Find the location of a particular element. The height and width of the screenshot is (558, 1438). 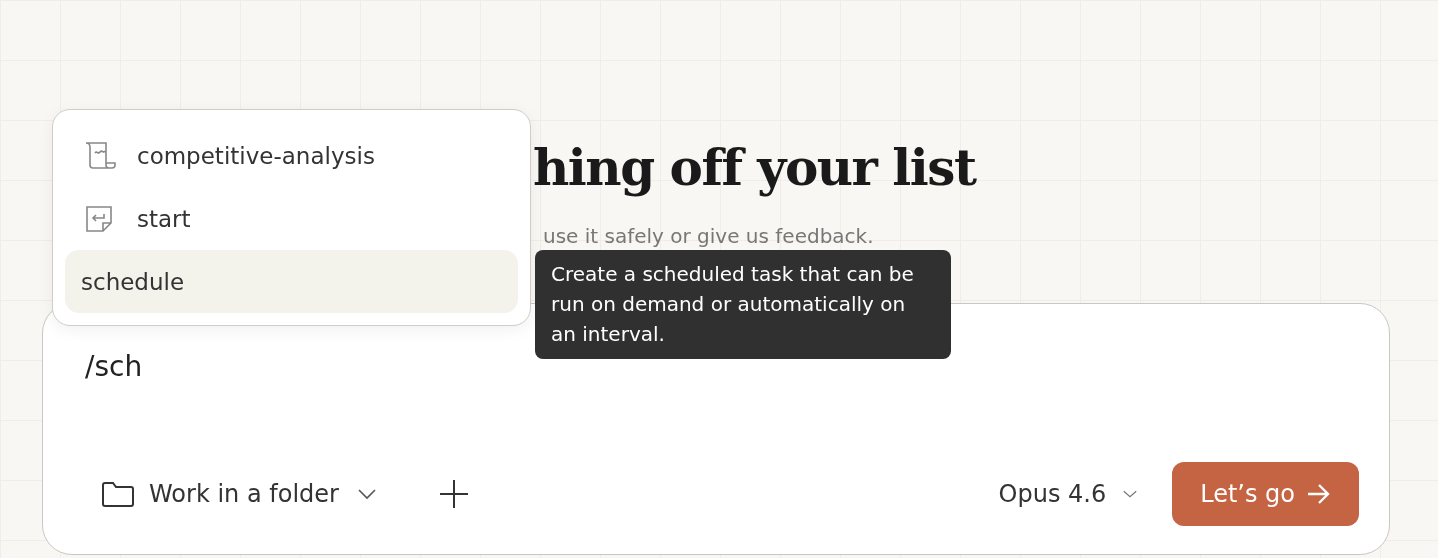

model-selector: Opus 4.6 is located at coordinates (1068, 494).